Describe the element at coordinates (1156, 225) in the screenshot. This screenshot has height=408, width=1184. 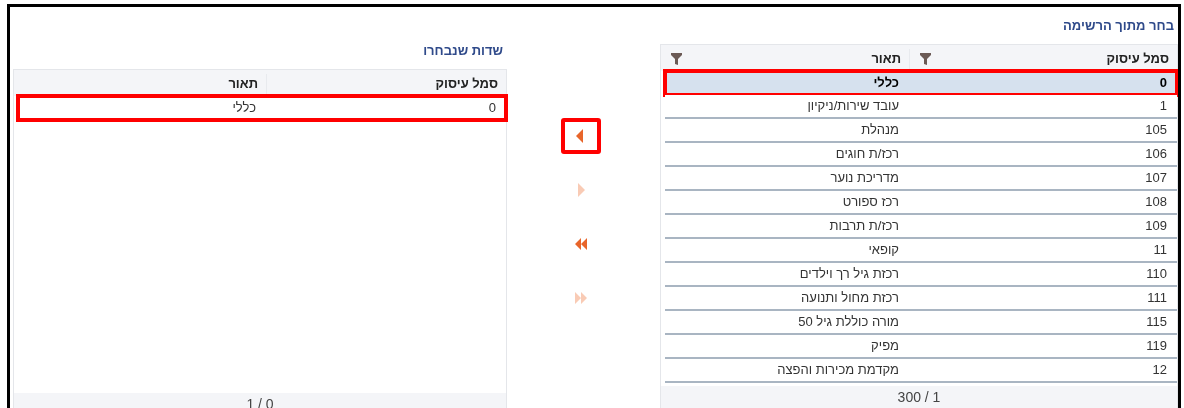
I see `table-cell-text: 109` at that location.